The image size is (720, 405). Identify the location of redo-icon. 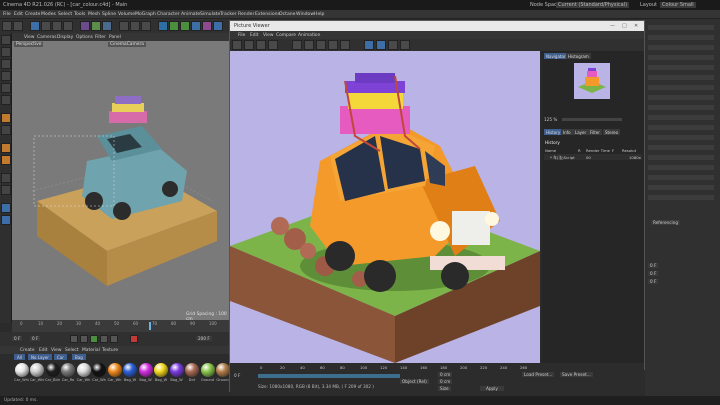
(18, 26).